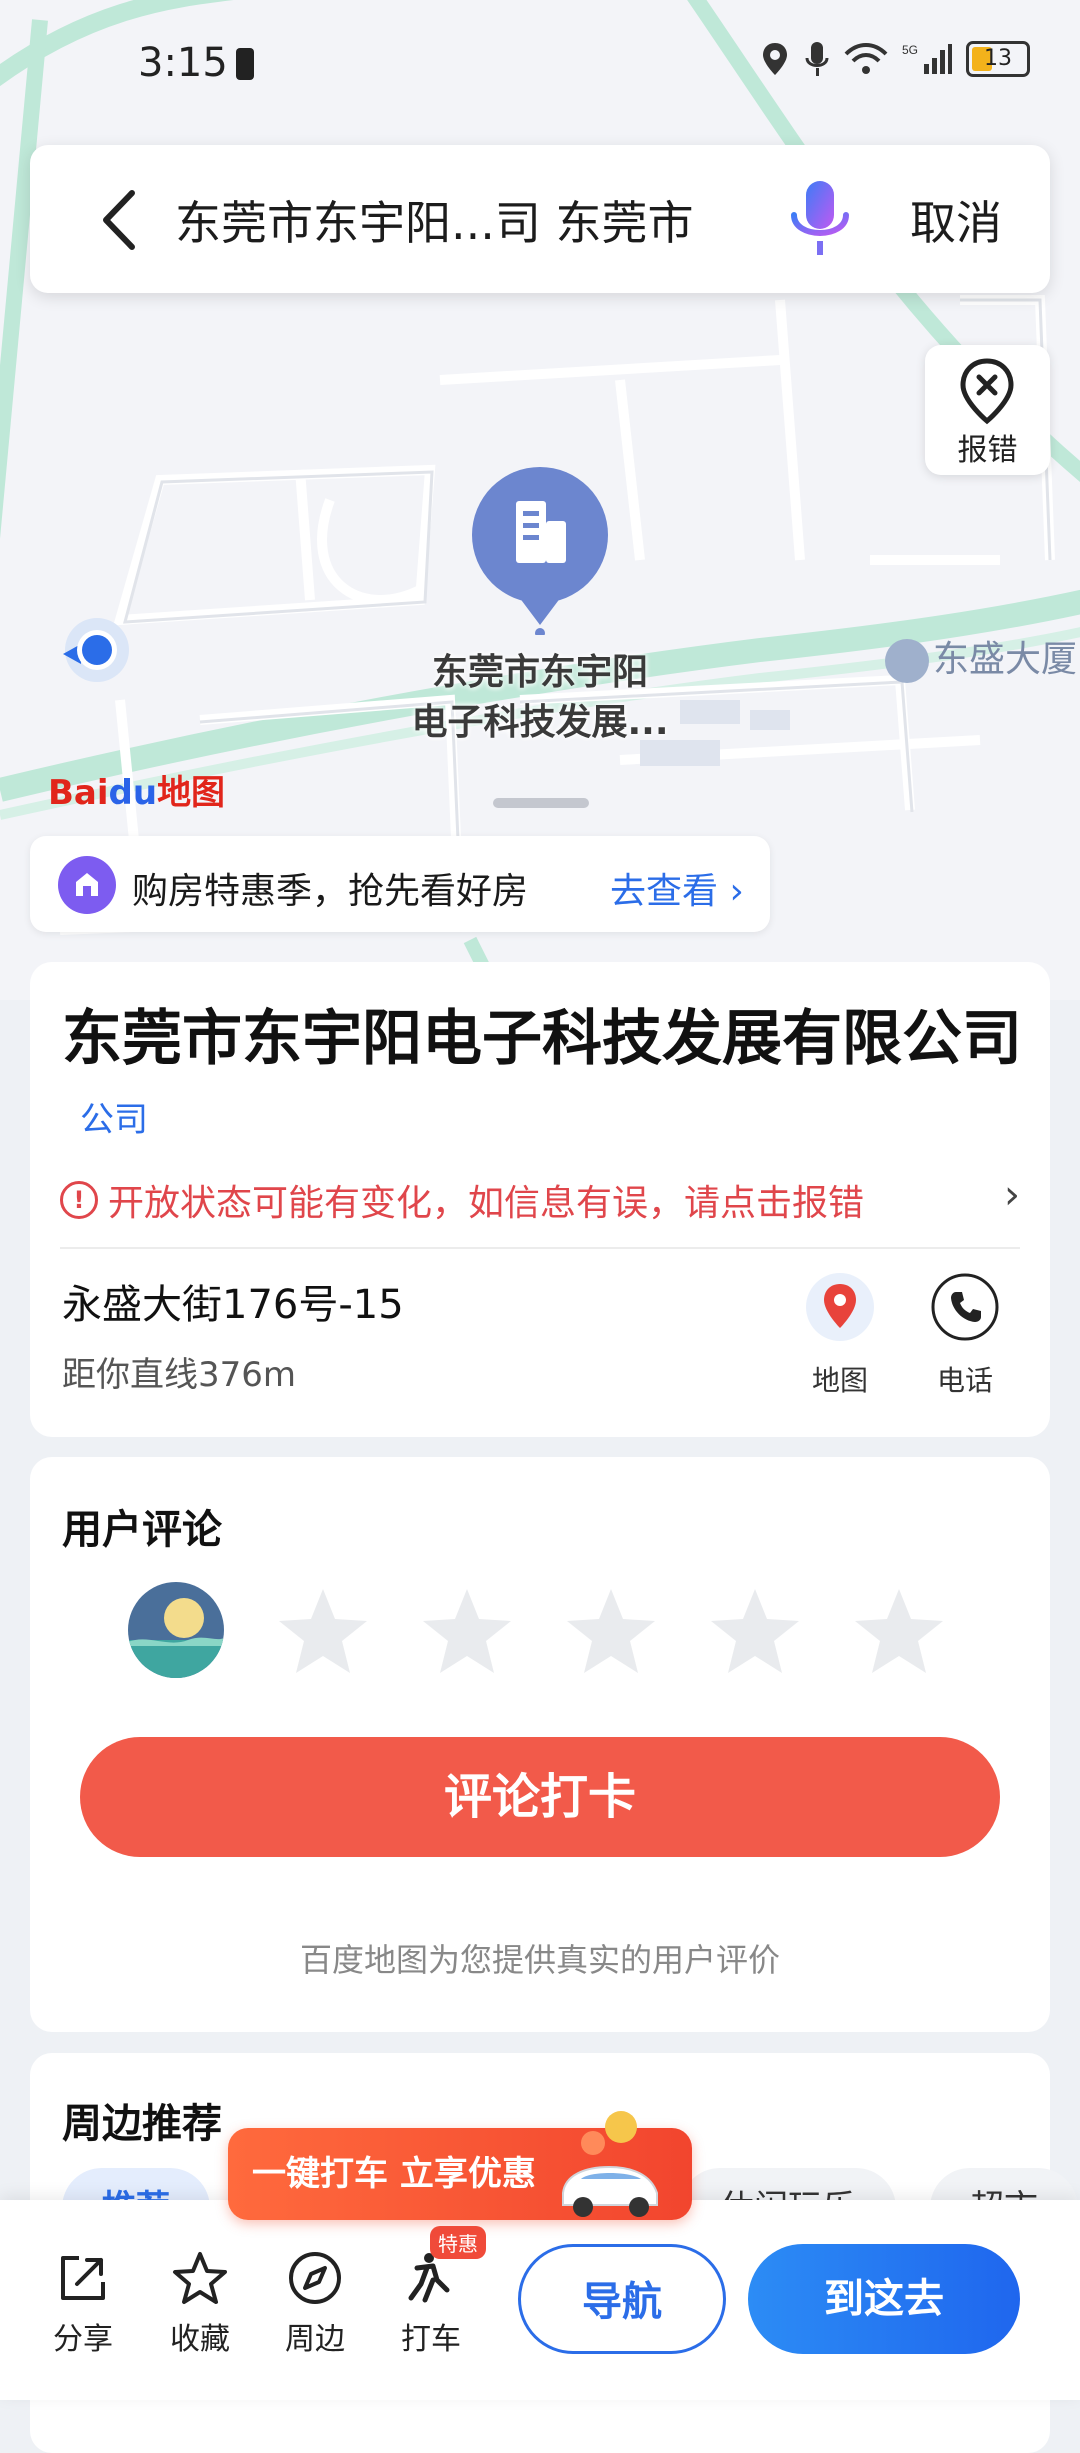 The image size is (1080, 2453). Describe the element at coordinates (83, 2278) in the screenshot. I see `share-icon` at that location.